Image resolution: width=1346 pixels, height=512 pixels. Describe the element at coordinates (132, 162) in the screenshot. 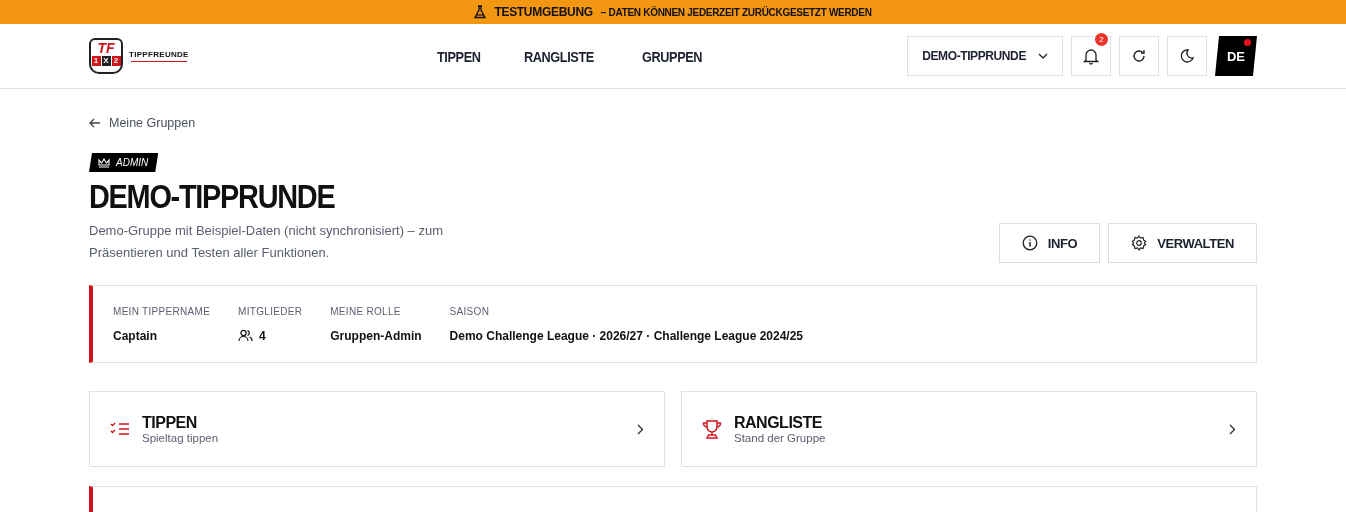

I see `badge-label: ADMIN` at that location.